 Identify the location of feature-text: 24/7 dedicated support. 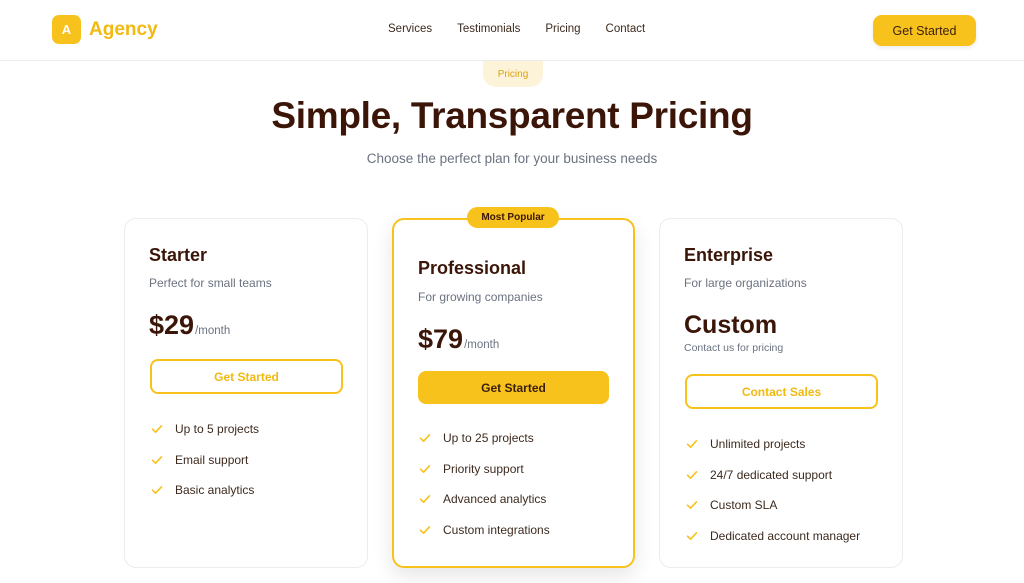
(771, 474).